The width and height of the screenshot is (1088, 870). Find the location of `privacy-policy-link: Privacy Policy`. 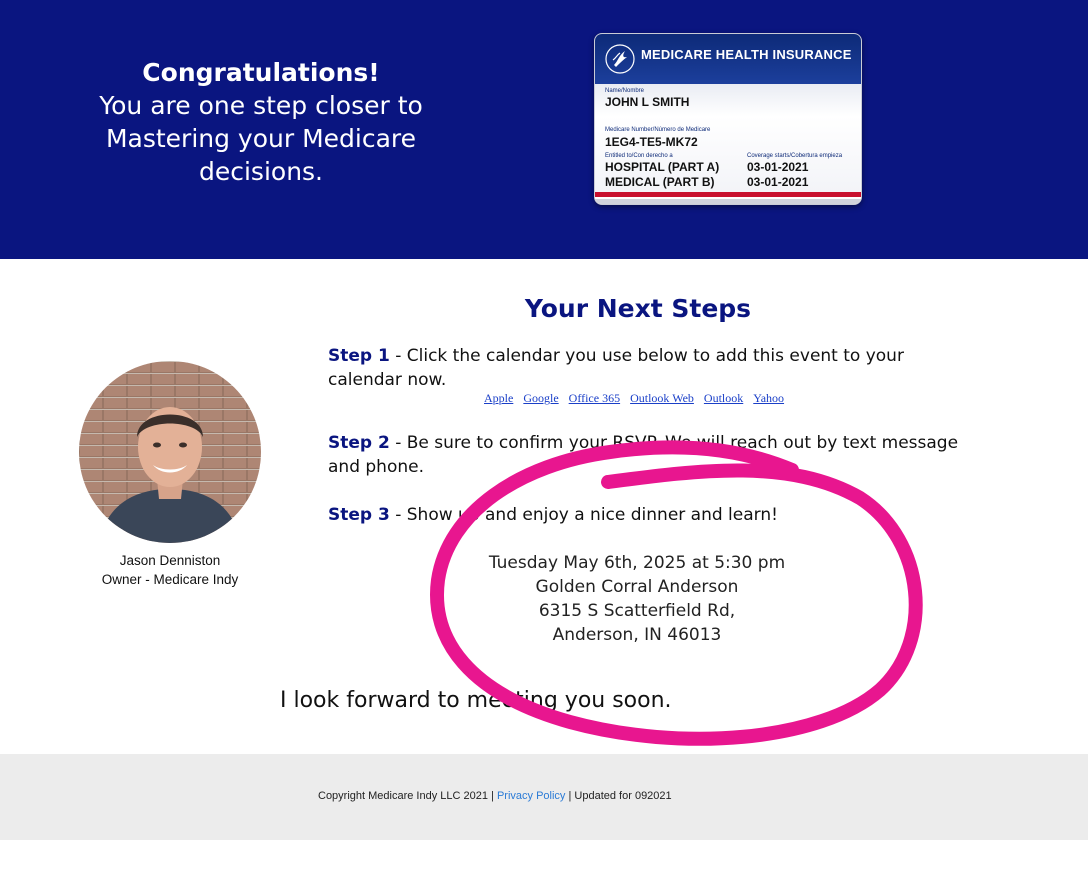

privacy-policy-link: Privacy Policy is located at coordinates (531, 796).